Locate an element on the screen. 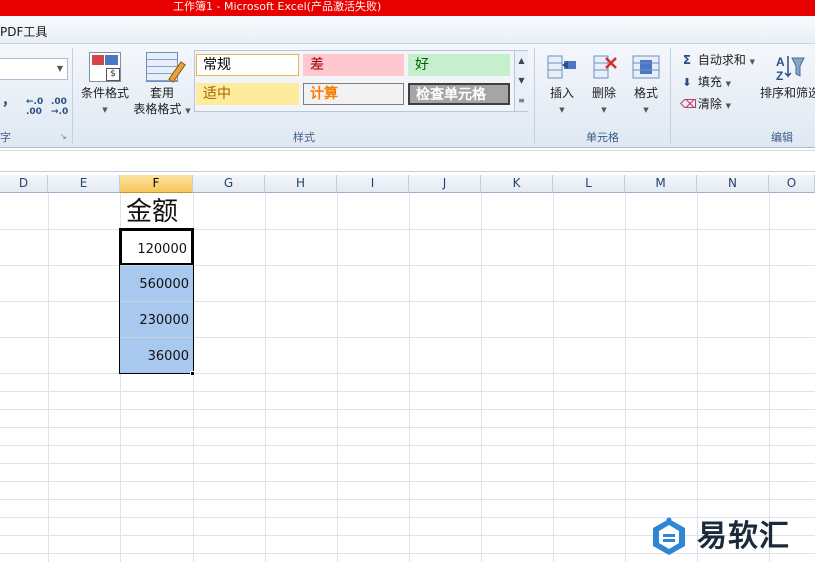 The image size is (815, 562). column-header-f: F is located at coordinates (156, 184).